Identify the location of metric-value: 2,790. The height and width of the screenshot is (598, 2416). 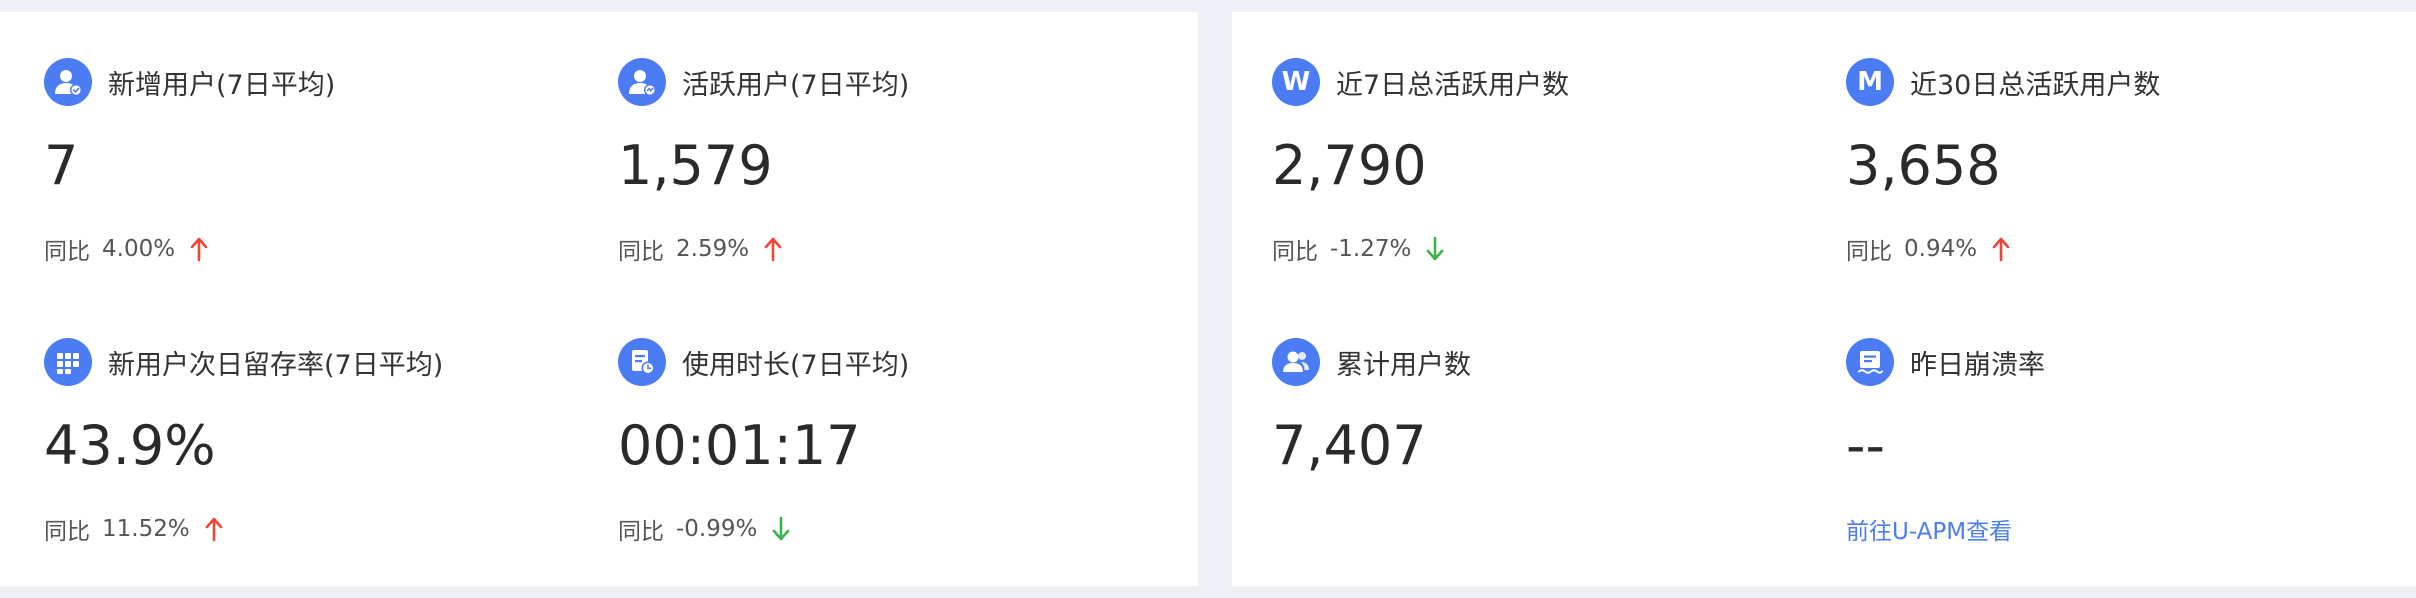
(1349, 165).